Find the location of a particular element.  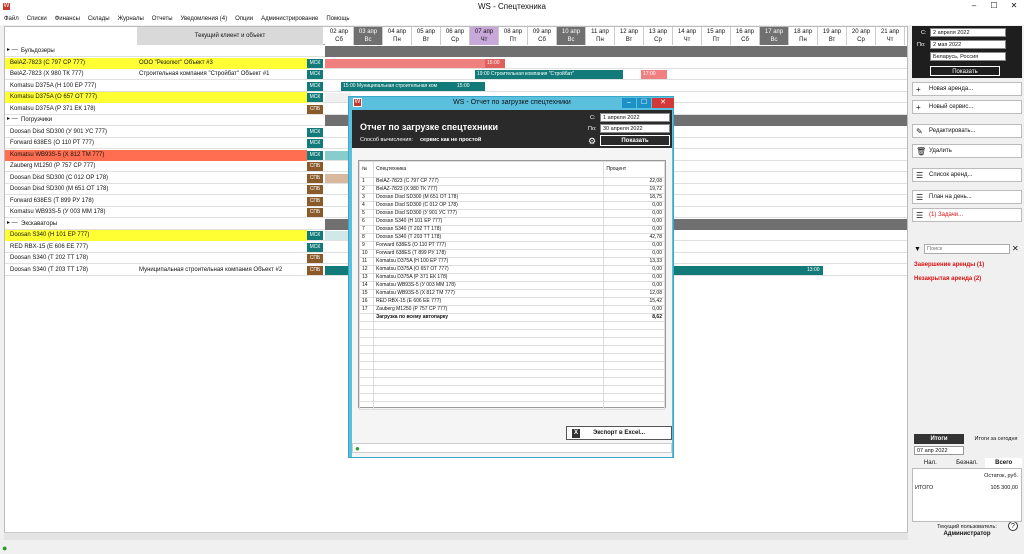

row-equipment: Komatsu WB93S-5 (Х 812 ТМ 777) is located at coordinates (489, 293).